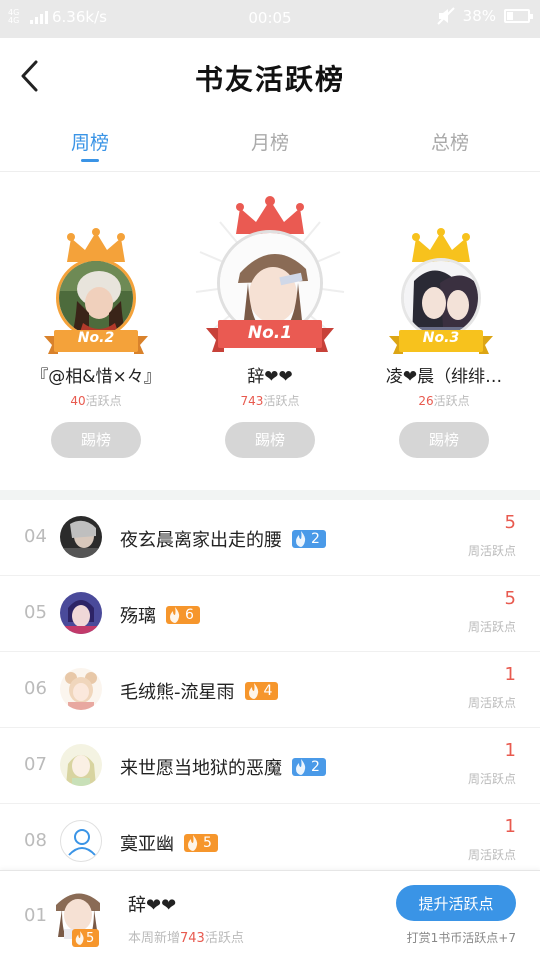 The height and width of the screenshot is (960, 540). I want to click on user-name: 寞亚幽 5, so click(169, 843).